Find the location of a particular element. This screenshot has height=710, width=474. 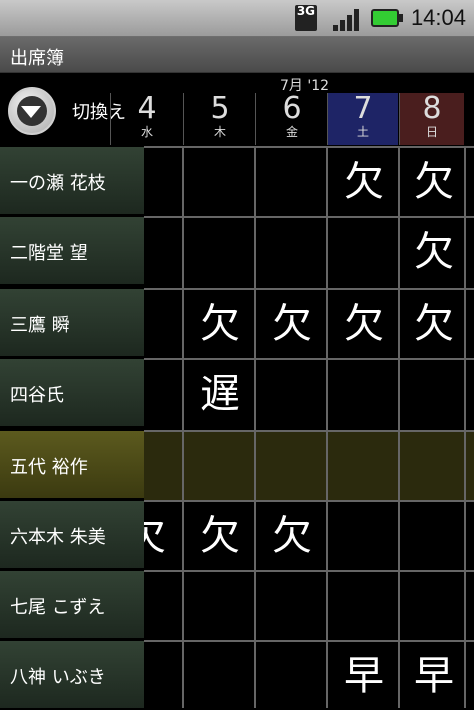

day-header: 6 金 is located at coordinates (291, 119).